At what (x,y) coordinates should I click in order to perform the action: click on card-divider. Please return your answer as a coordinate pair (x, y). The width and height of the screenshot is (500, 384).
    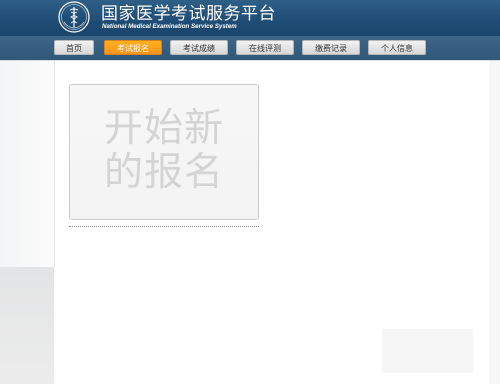
    Looking at the image, I should click on (164, 226).